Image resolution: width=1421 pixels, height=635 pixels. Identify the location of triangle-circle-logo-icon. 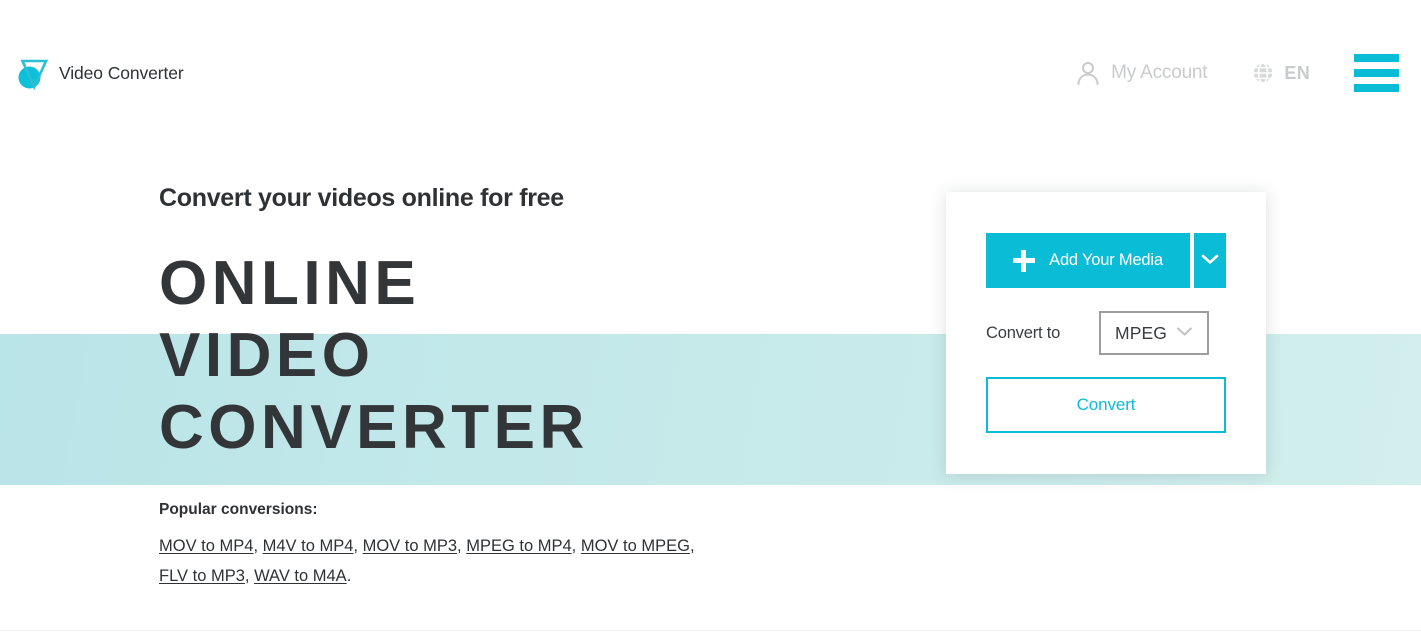
(33, 73).